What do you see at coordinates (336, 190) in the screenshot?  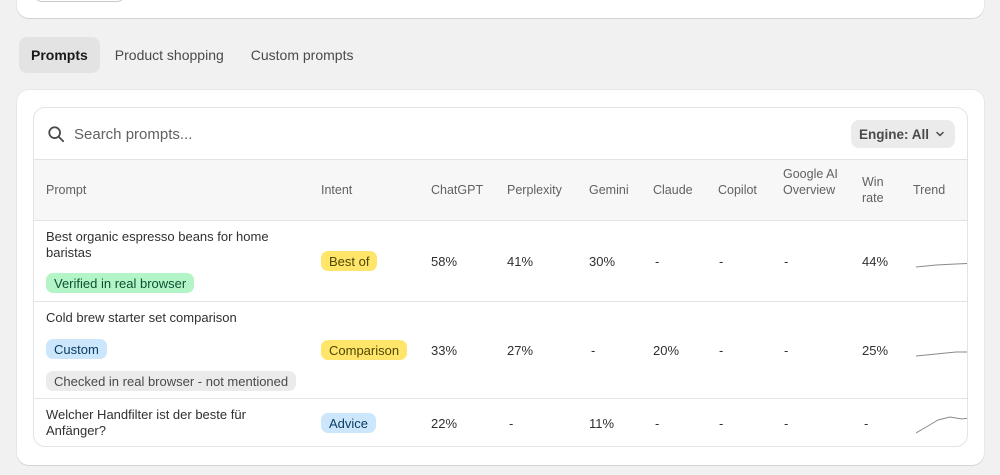 I see `column-intent: Intent` at bounding box center [336, 190].